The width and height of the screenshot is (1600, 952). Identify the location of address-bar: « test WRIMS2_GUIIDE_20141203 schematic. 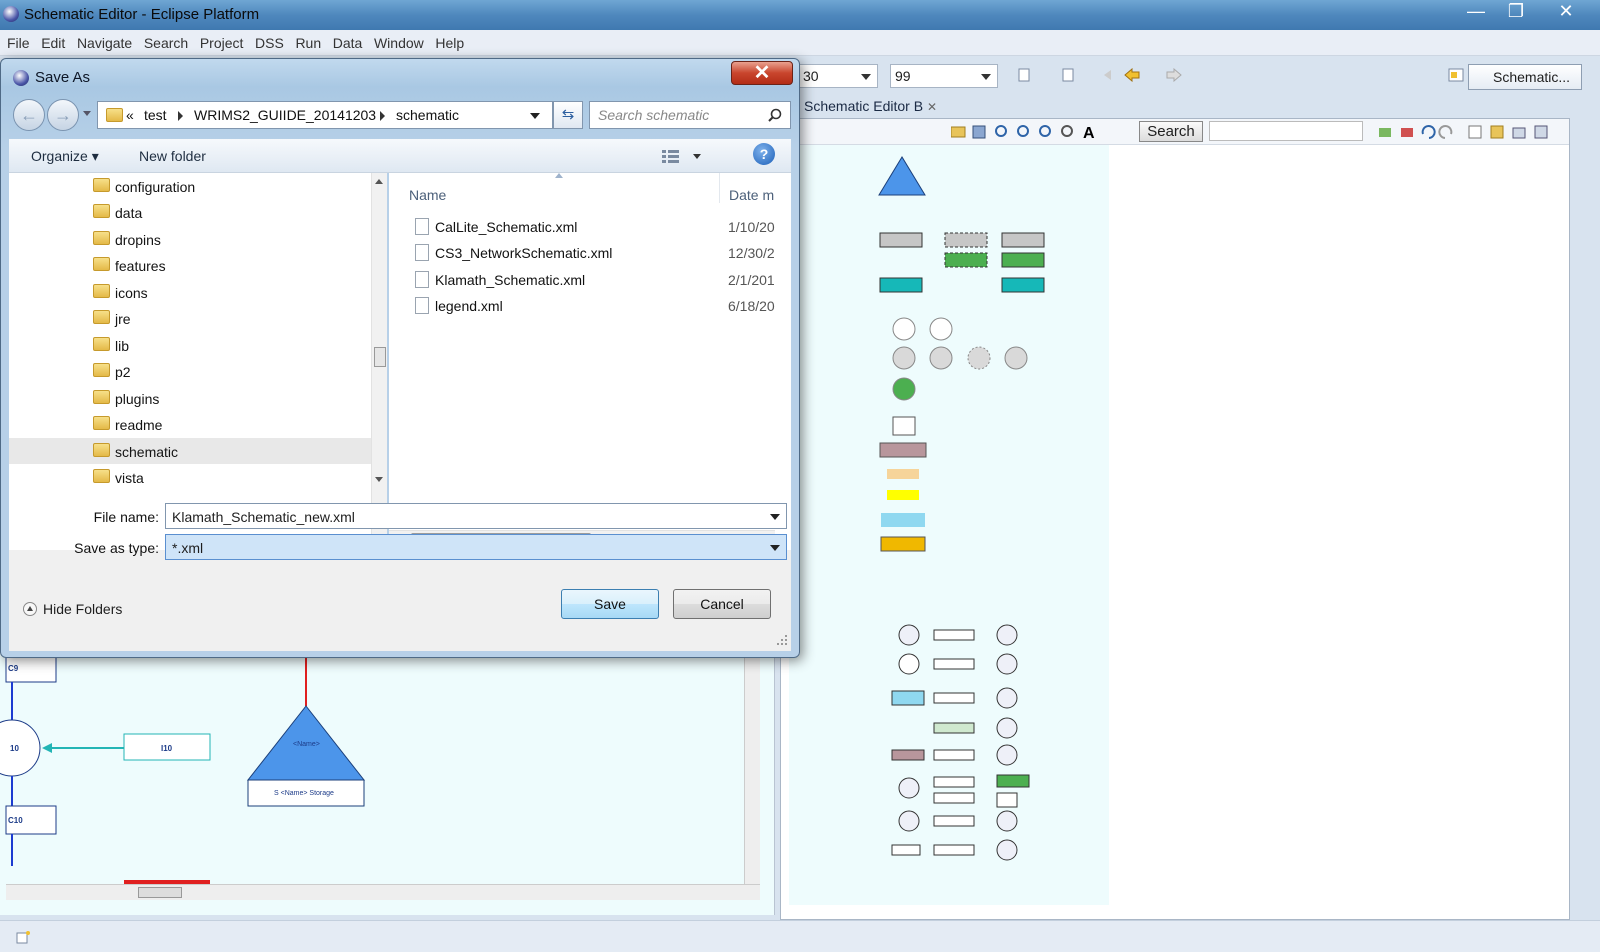
(325, 115).